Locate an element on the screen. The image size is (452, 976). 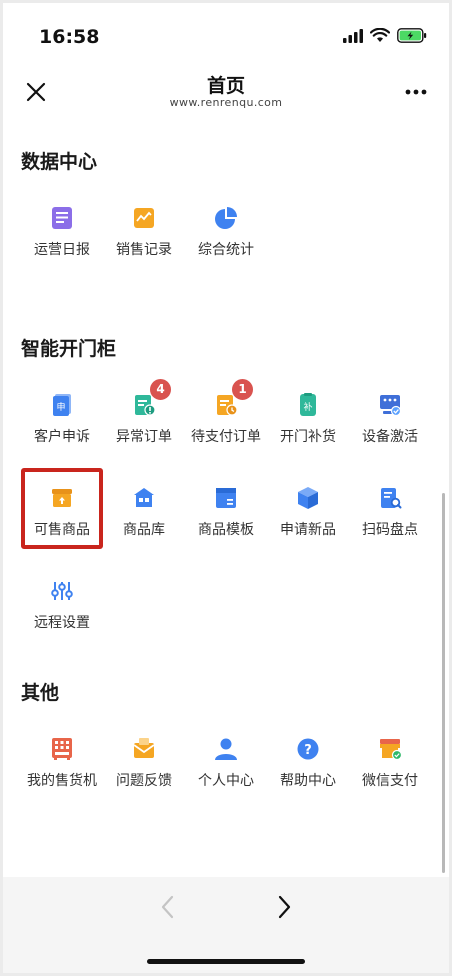
goods-template-icon is located at coordinates (226, 498).